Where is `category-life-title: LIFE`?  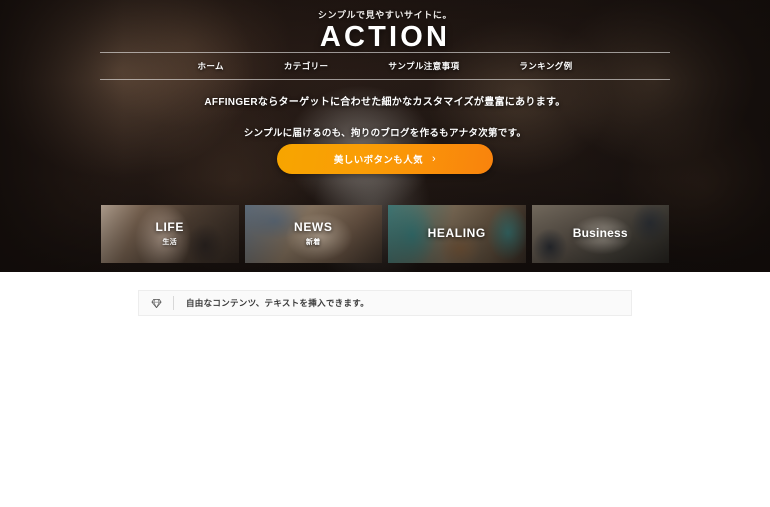
category-life-title: LIFE is located at coordinates (169, 227).